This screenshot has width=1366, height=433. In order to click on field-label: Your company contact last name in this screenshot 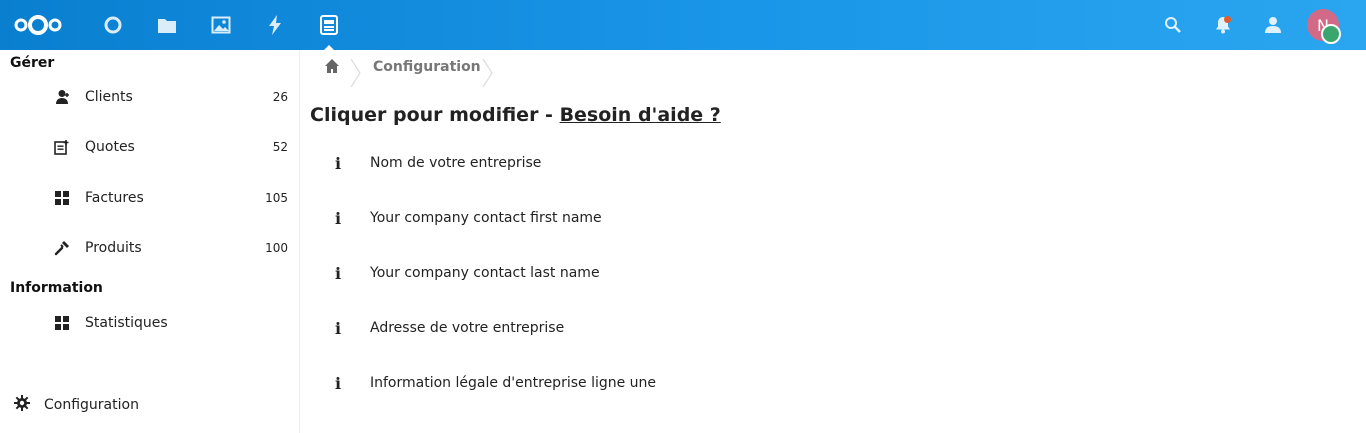, I will do `click(485, 273)`.